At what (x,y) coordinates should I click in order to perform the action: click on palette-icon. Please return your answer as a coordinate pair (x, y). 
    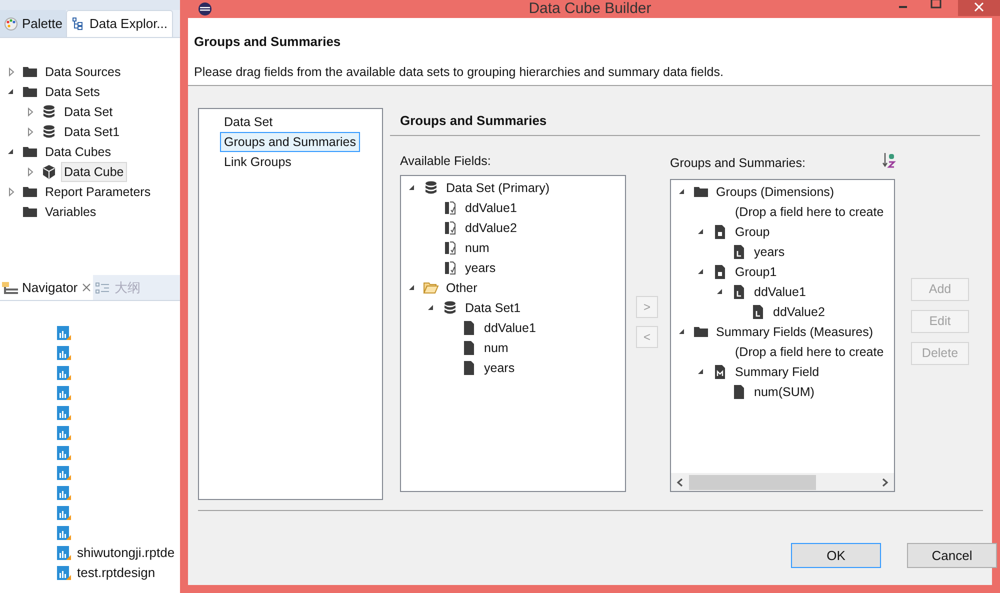
    Looking at the image, I should click on (11, 23).